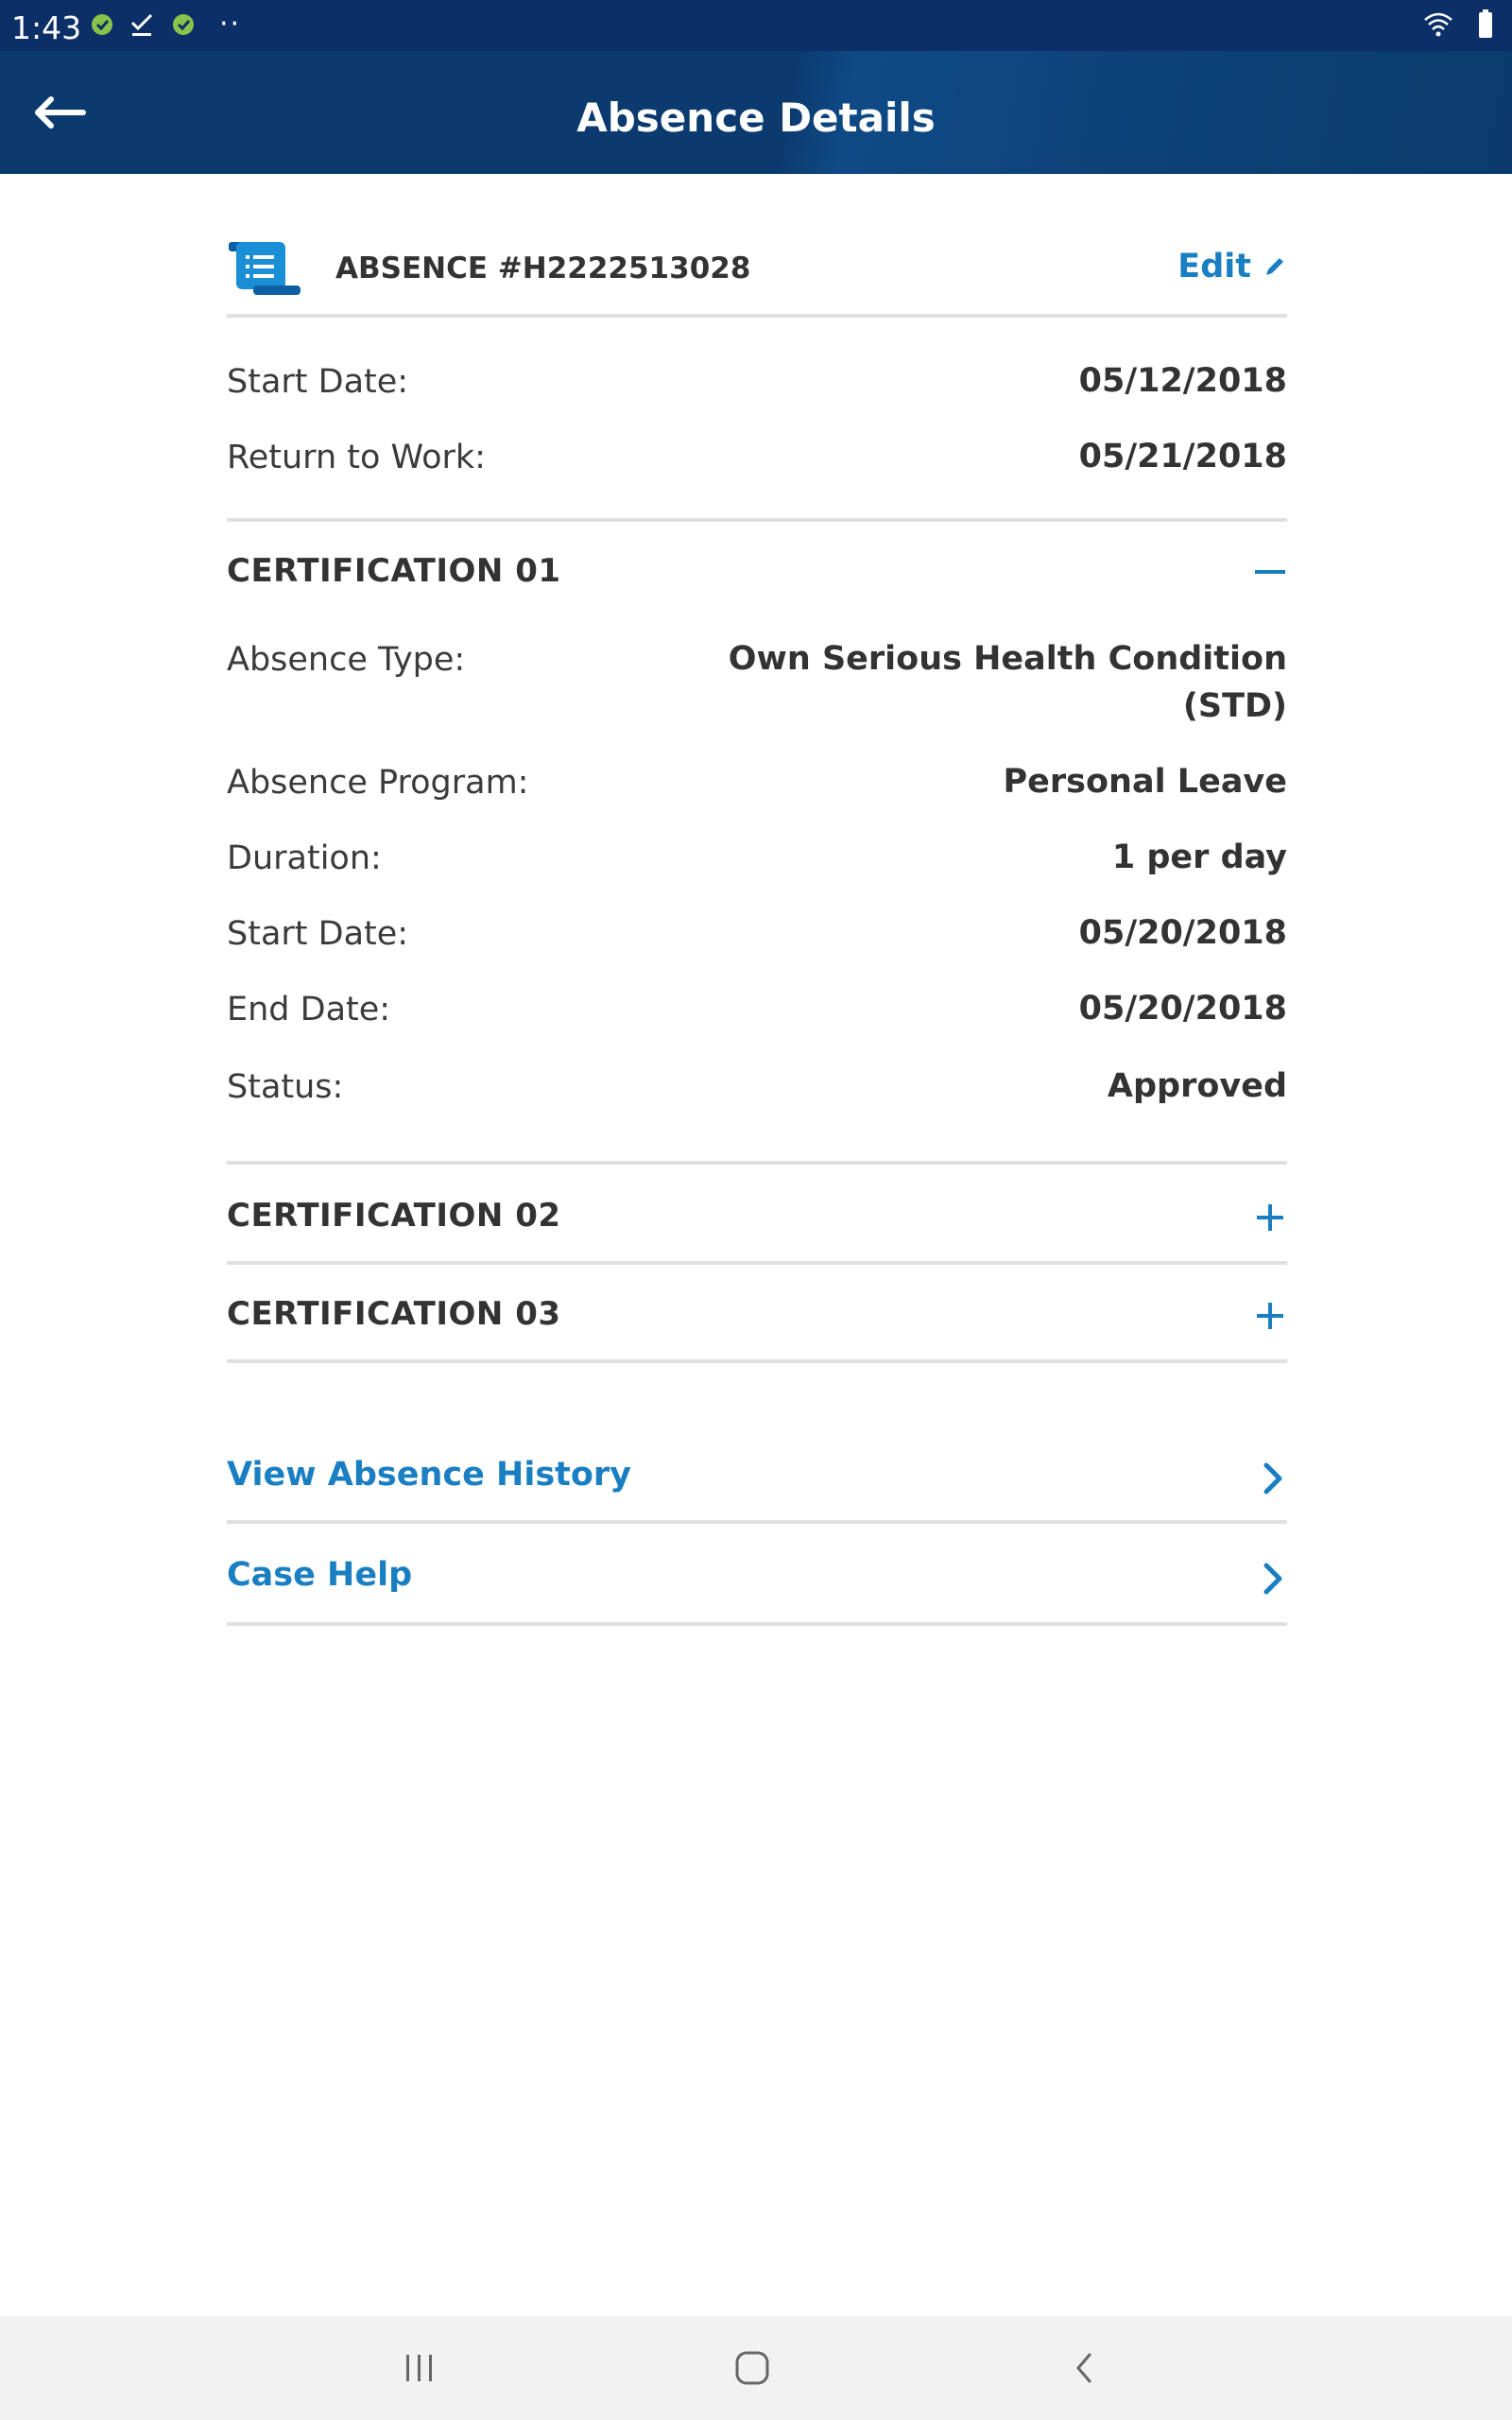 This screenshot has width=1512, height=2420. What do you see at coordinates (1270, 572) in the screenshot?
I see `minus-icon` at bounding box center [1270, 572].